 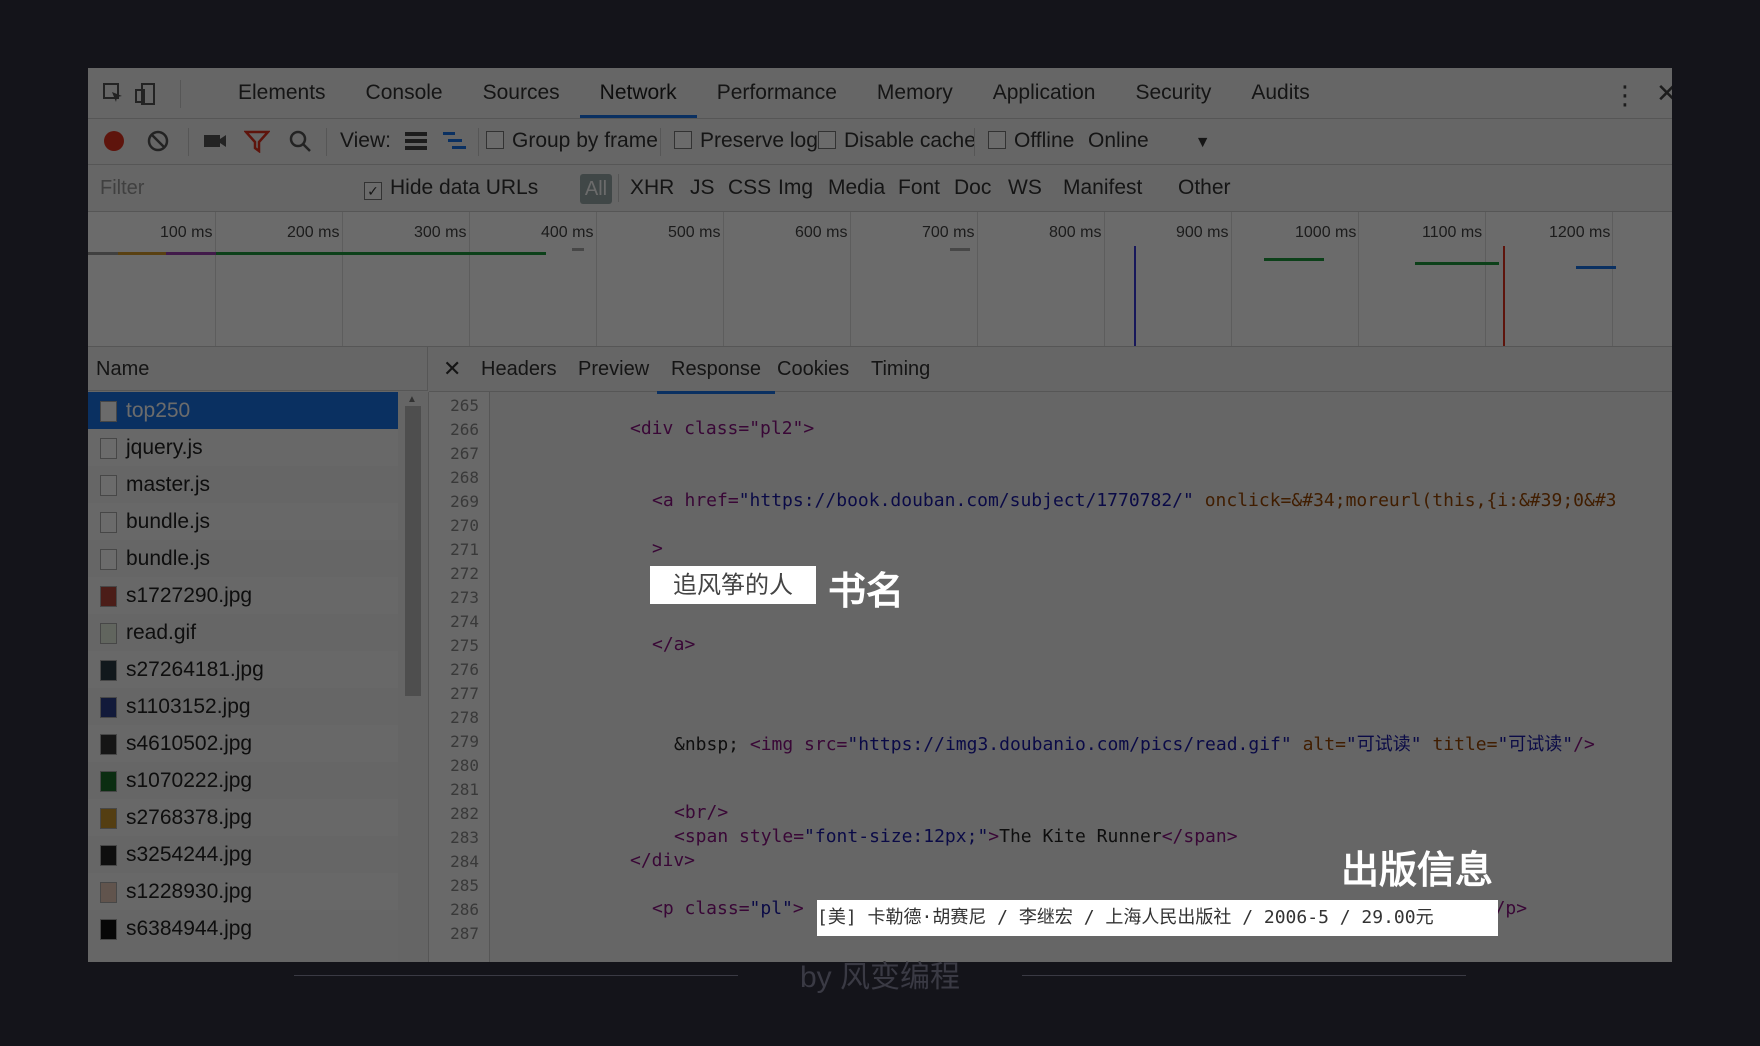 I want to click on code-line: <div class="pl2">, so click(x=722, y=428).